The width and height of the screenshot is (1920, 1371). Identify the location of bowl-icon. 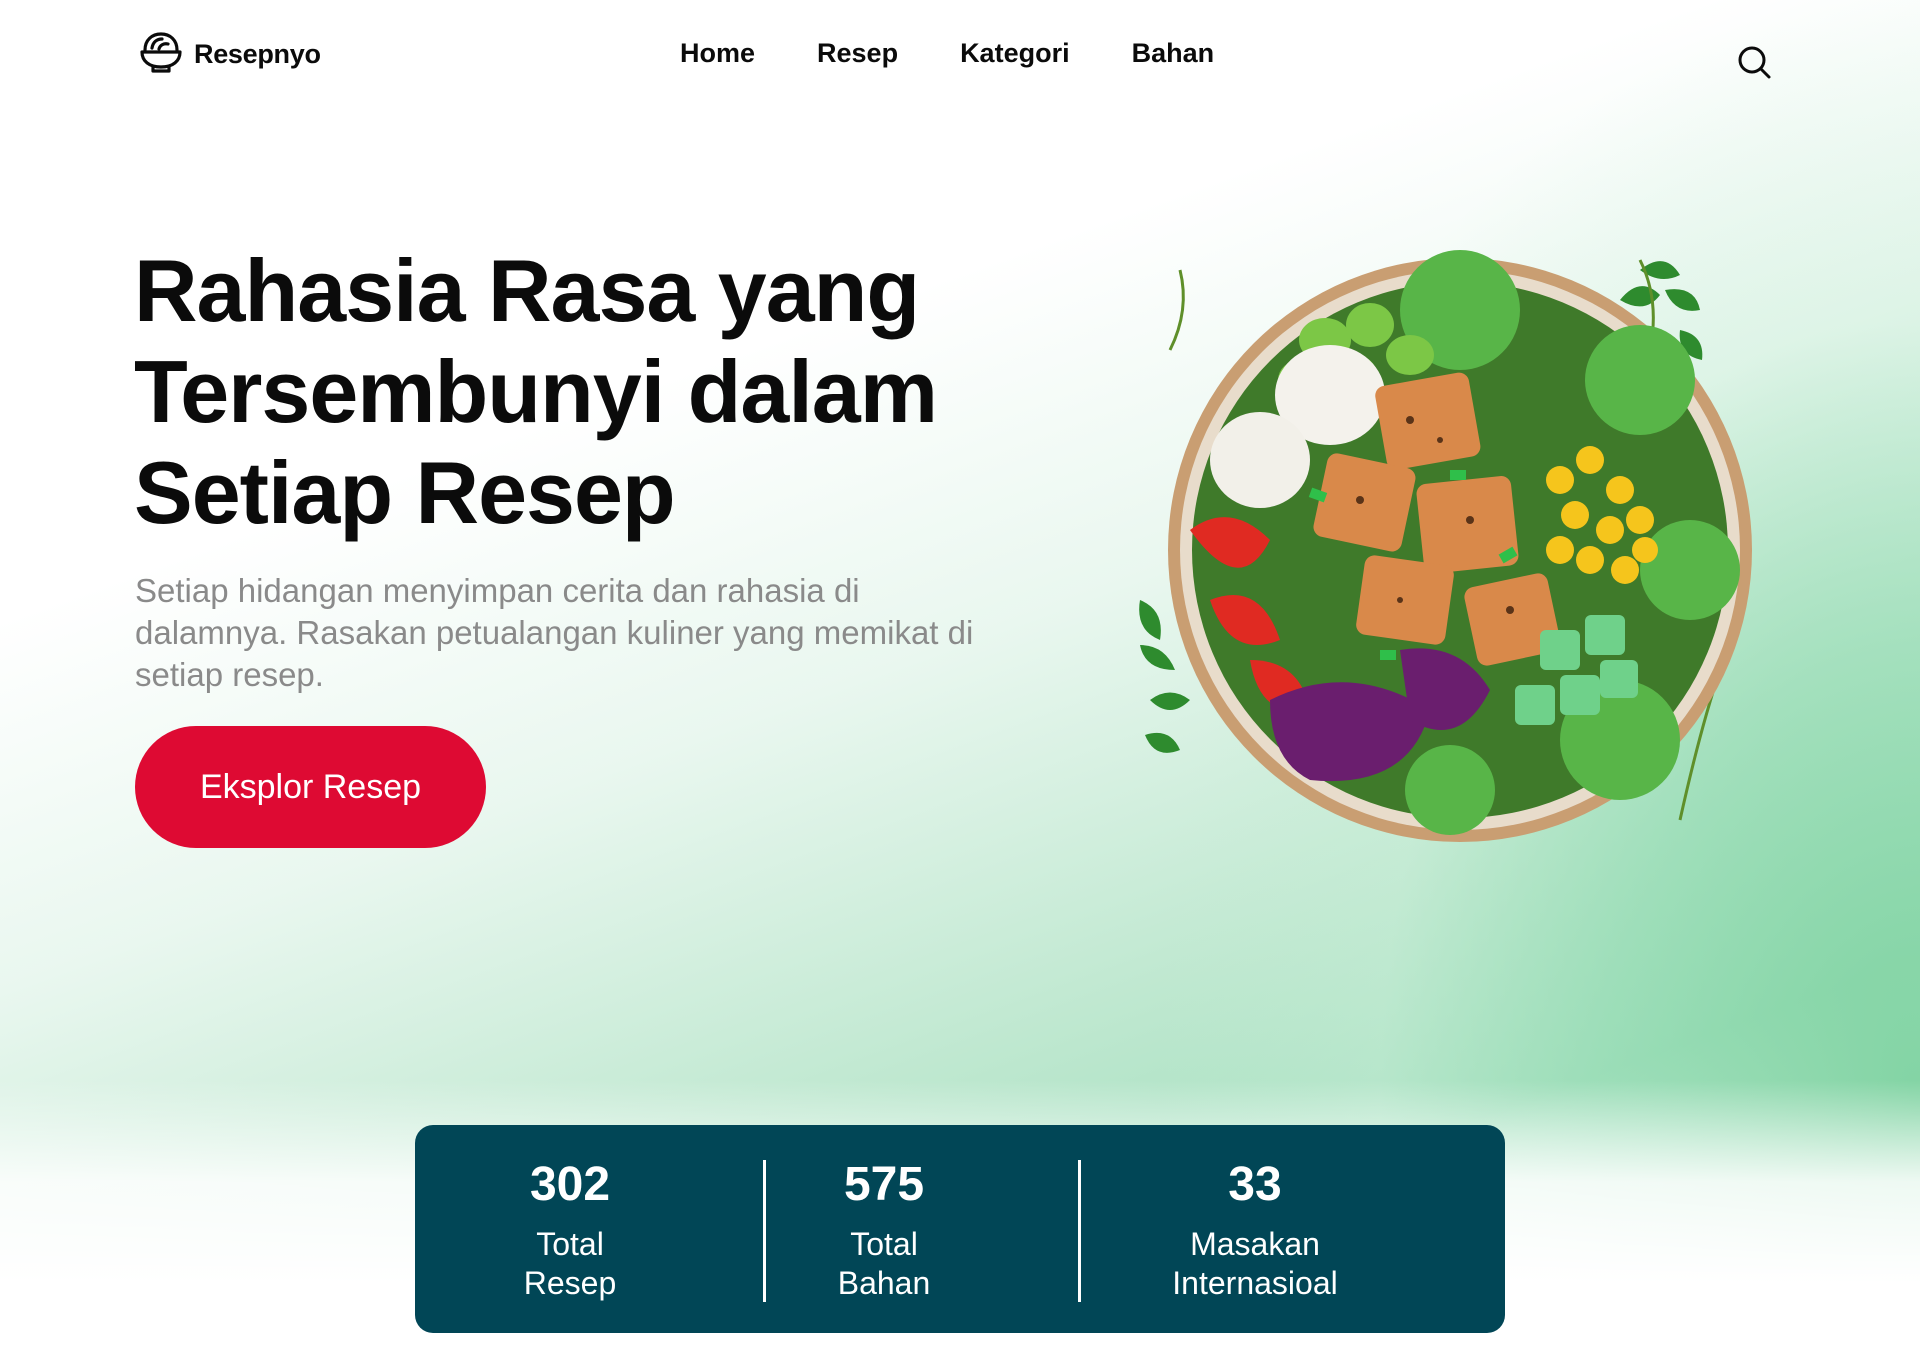
(161, 54).